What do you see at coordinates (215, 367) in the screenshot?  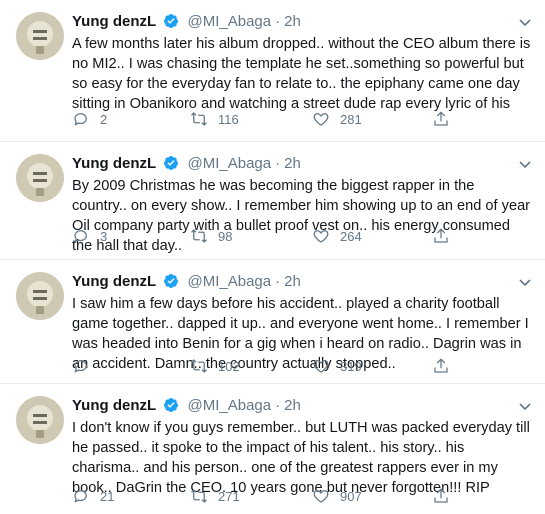 I see `retweet-button: 102` at bounding box center [215, 367].